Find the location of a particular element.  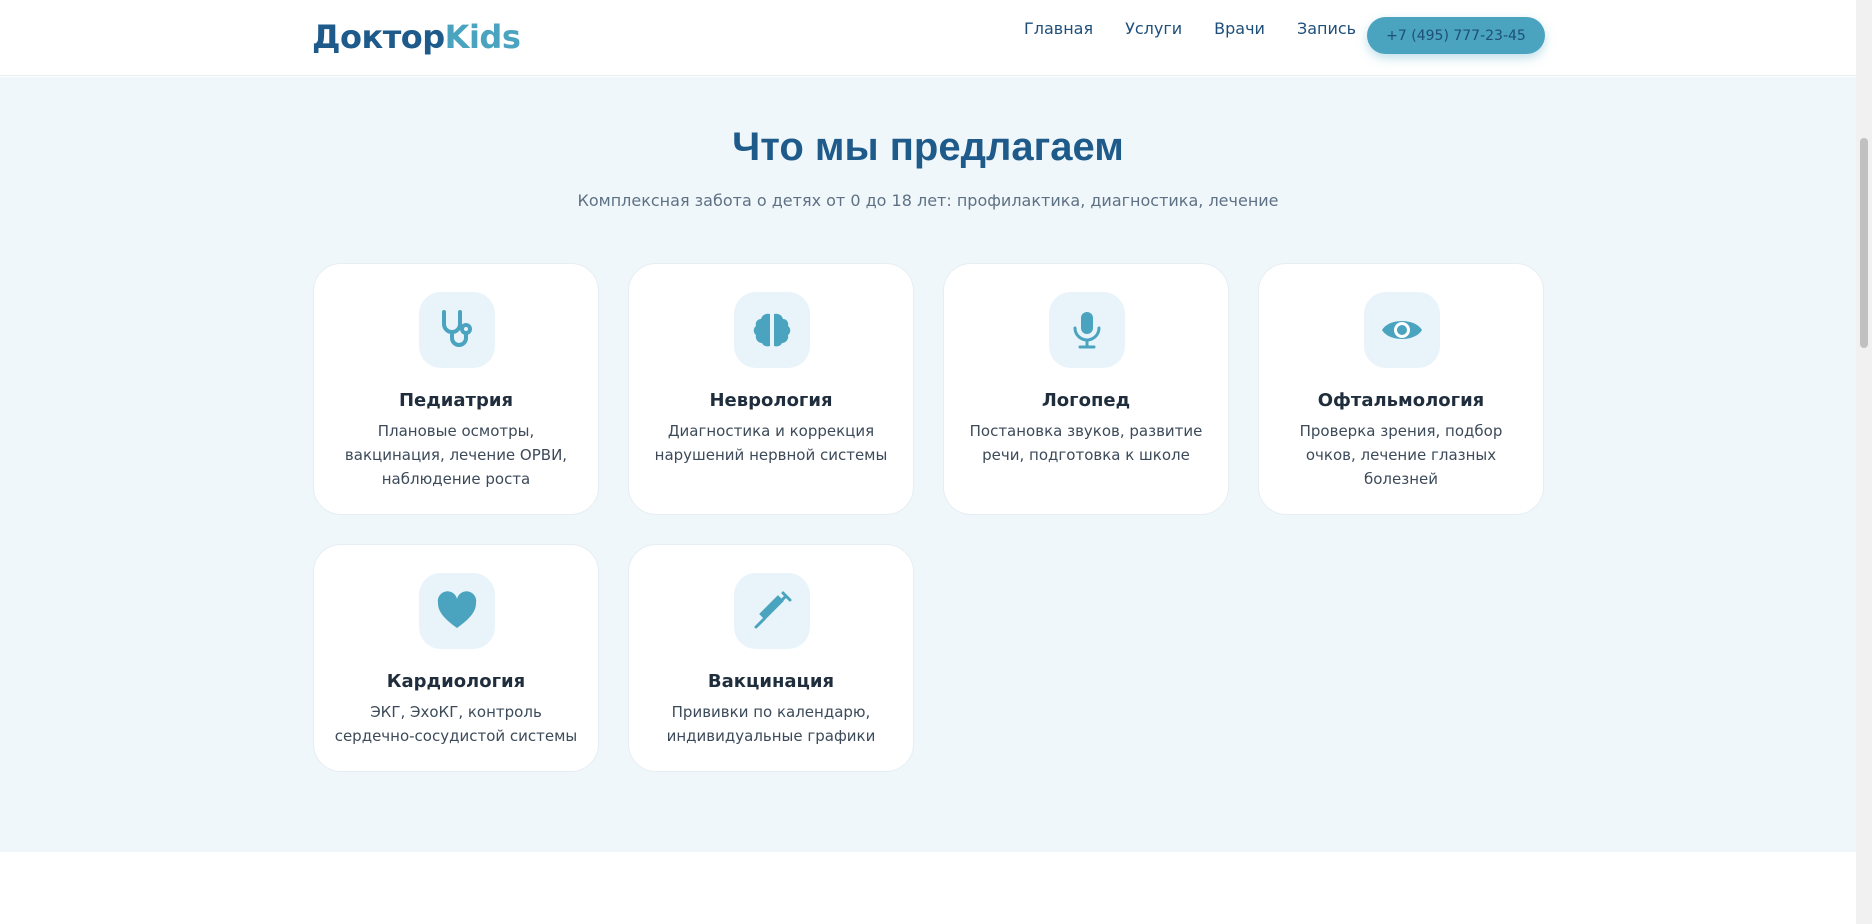

service-title: Логопед is located at coordinates (1086, 400).